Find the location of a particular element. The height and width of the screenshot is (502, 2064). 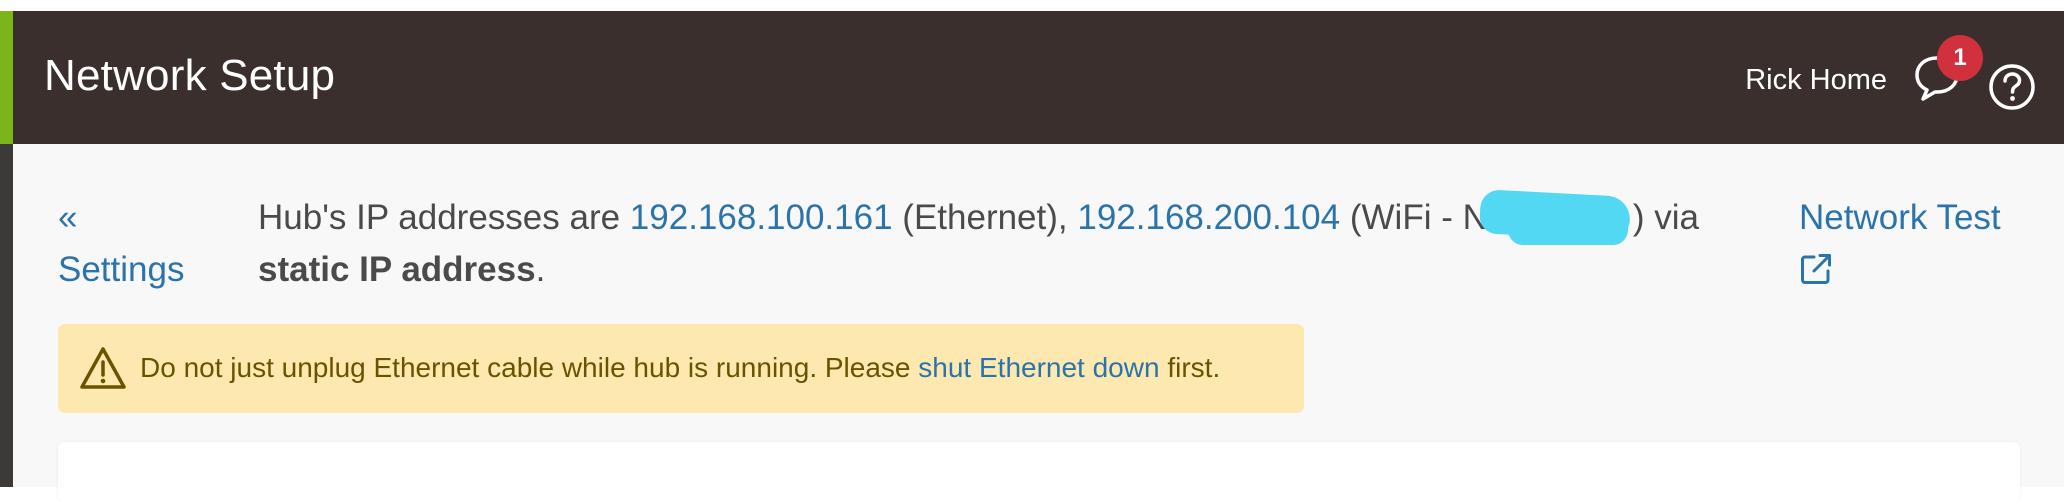

ip-period: . is located at coordinates (540, 269).